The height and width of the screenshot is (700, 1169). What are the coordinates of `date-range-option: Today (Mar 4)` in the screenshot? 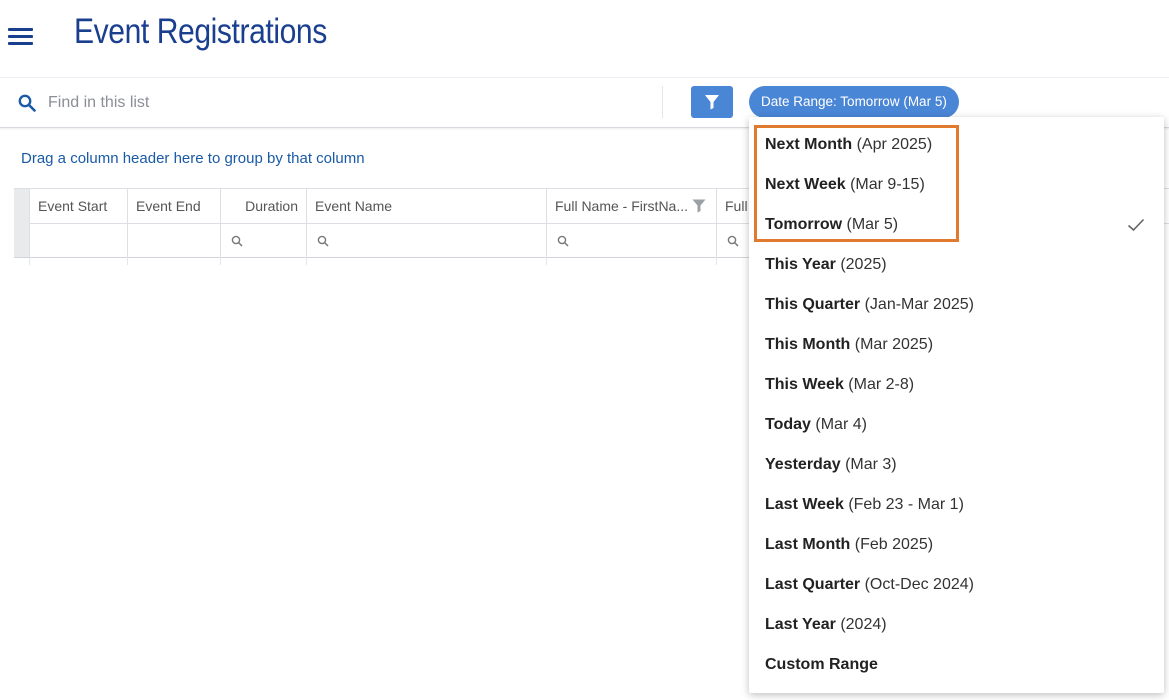 It's located at (956, 425).